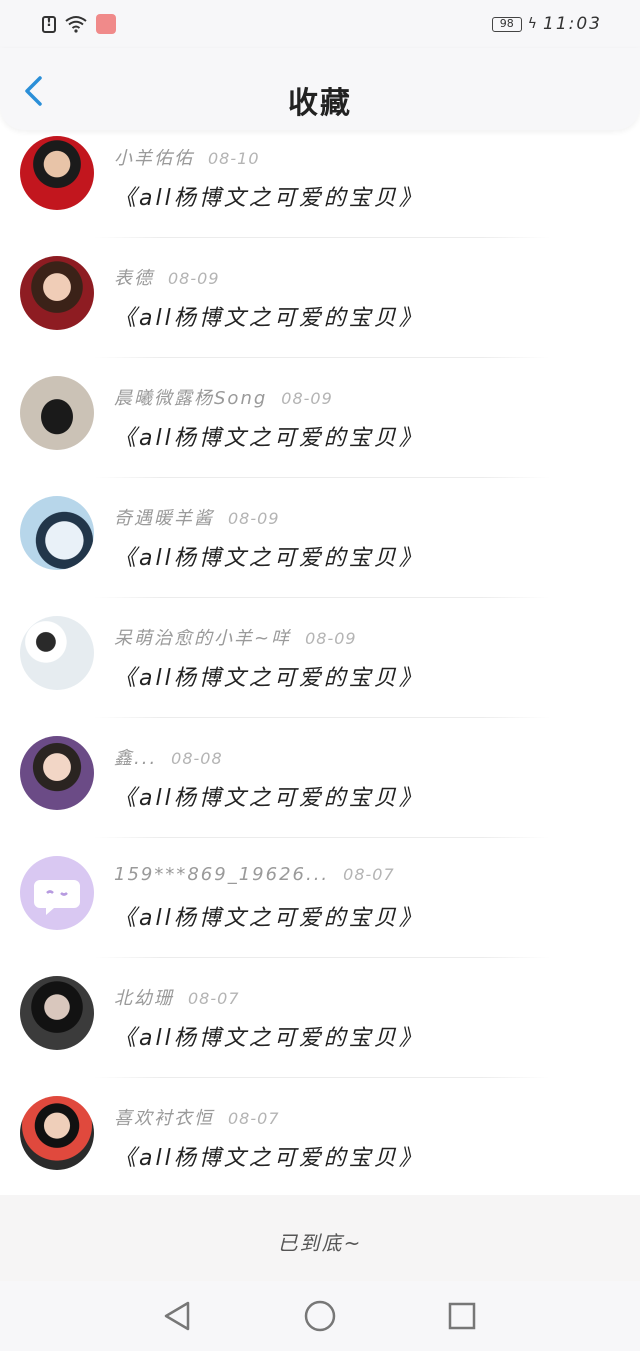 Image resolution: width=640 pixels, height=1351 pixels. Describe the element at coordinates (190, 398) in the screenshot. I see `username: 晨曦微露杨Song` at that location.